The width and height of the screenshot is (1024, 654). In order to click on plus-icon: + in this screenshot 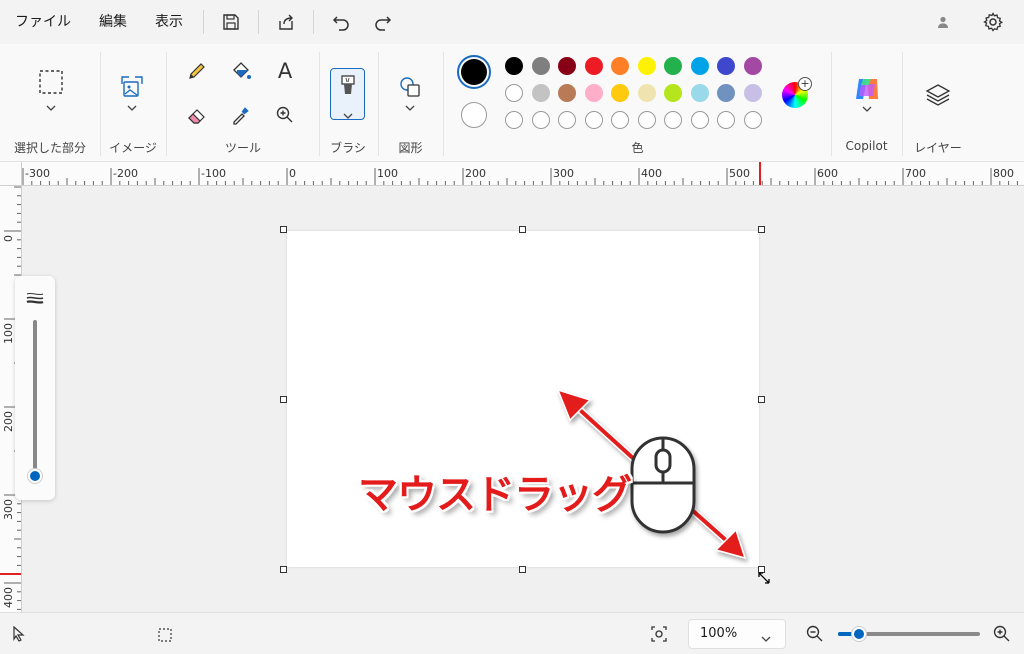, I will do `click(805, 84)`.